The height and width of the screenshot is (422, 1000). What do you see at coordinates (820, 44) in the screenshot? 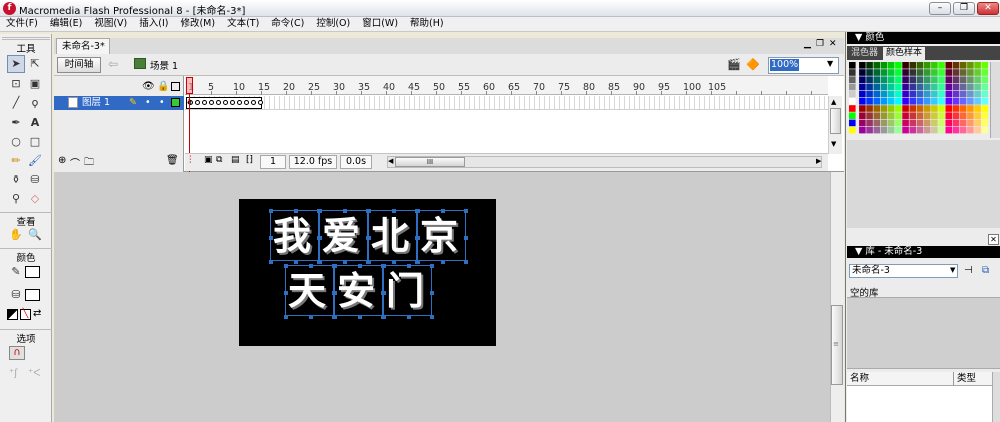
I see `doc-restore-icon: ❐` at bounding box center [820, 44].